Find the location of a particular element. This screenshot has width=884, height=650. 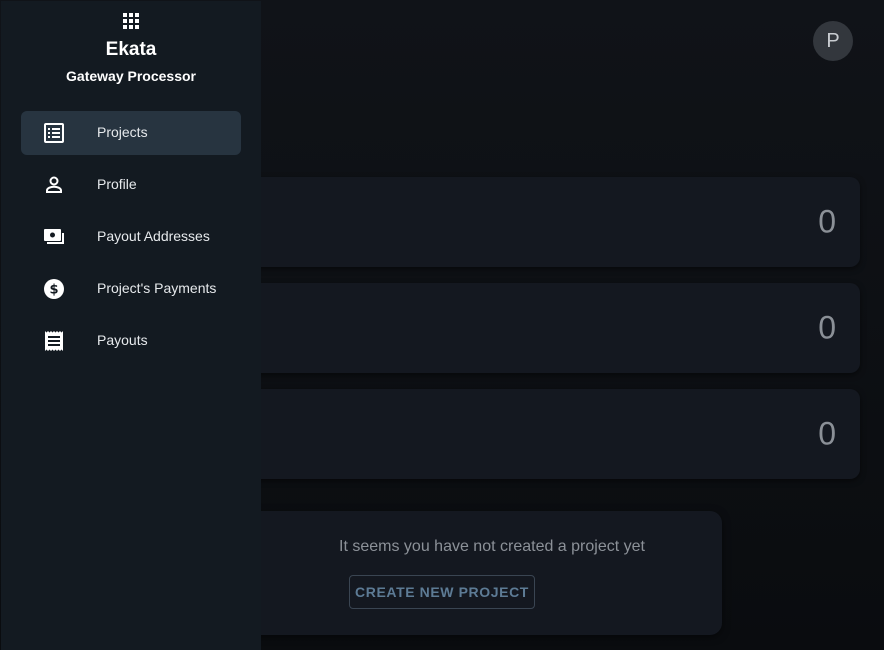

sidebar-item-payouts: Payouts is located at coordinates (131, 341).